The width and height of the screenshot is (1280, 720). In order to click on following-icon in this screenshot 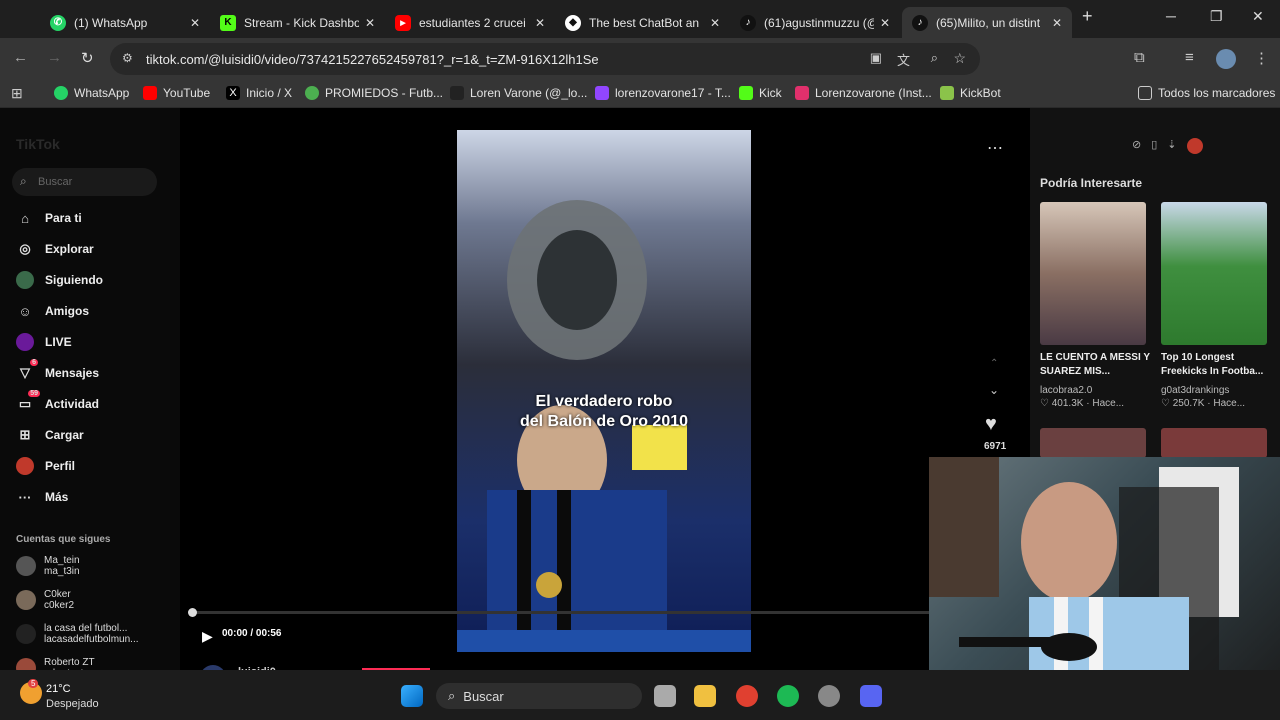, I will do `click(25, 280)`.